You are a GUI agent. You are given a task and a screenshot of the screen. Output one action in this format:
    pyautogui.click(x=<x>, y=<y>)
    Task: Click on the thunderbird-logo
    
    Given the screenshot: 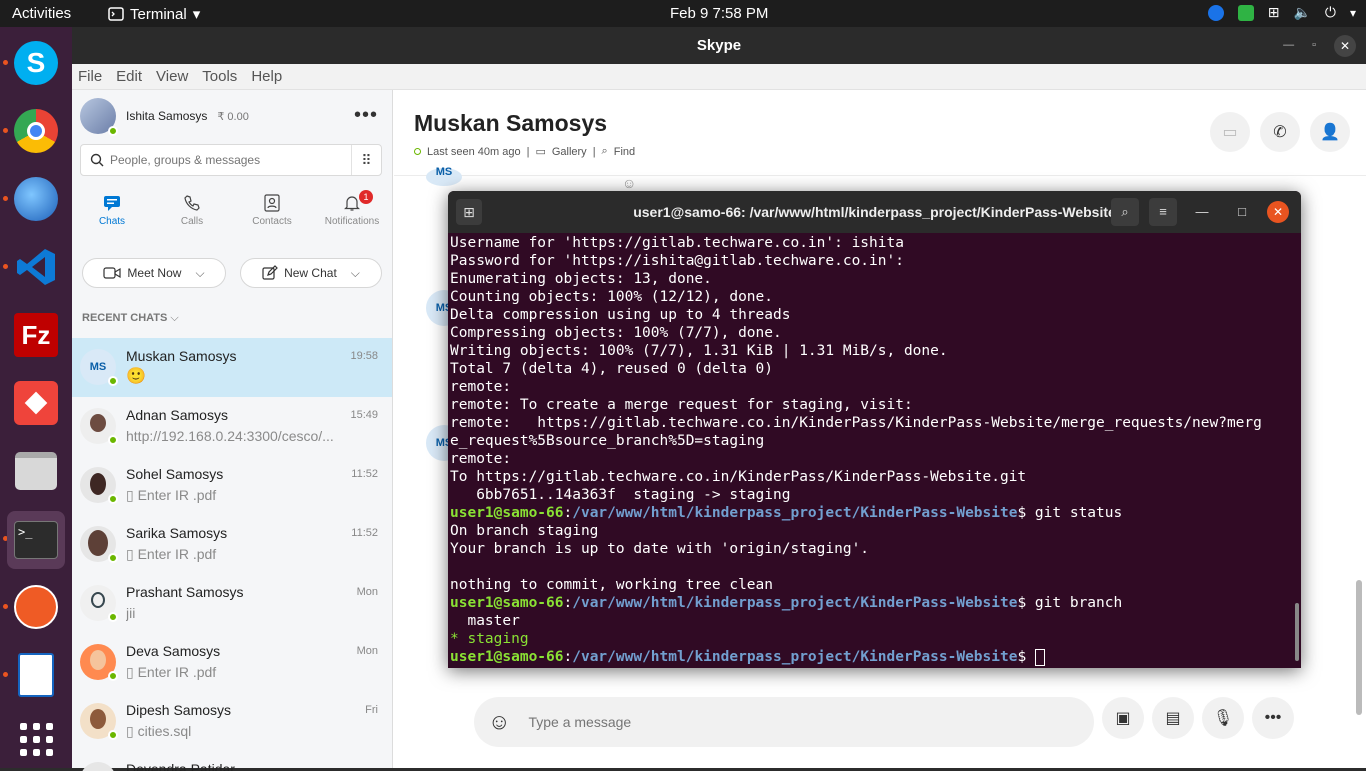 What is the action you would take?
    pyautogui.click(x=36, y=199)
    